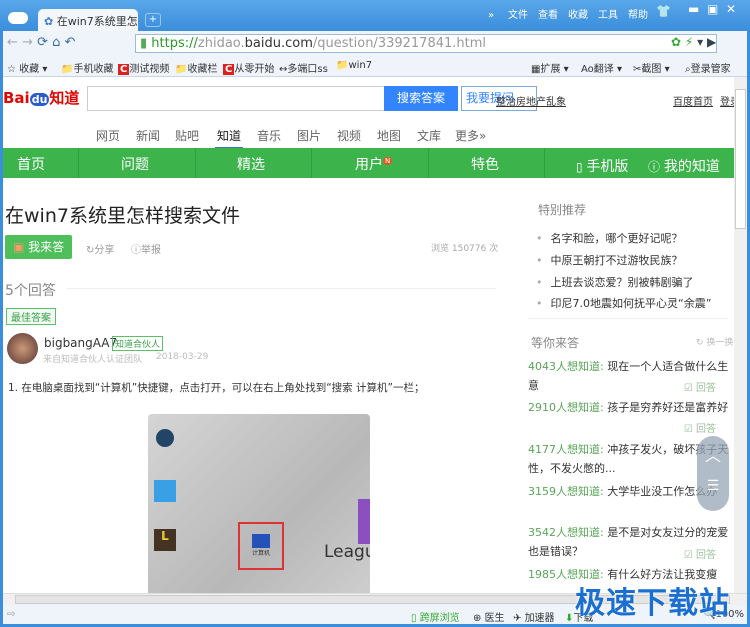  What do you see at coordinates (229, 138) in the screenshot?
I see `nav-zhidao: 知道` at bounding box center [229, 138].